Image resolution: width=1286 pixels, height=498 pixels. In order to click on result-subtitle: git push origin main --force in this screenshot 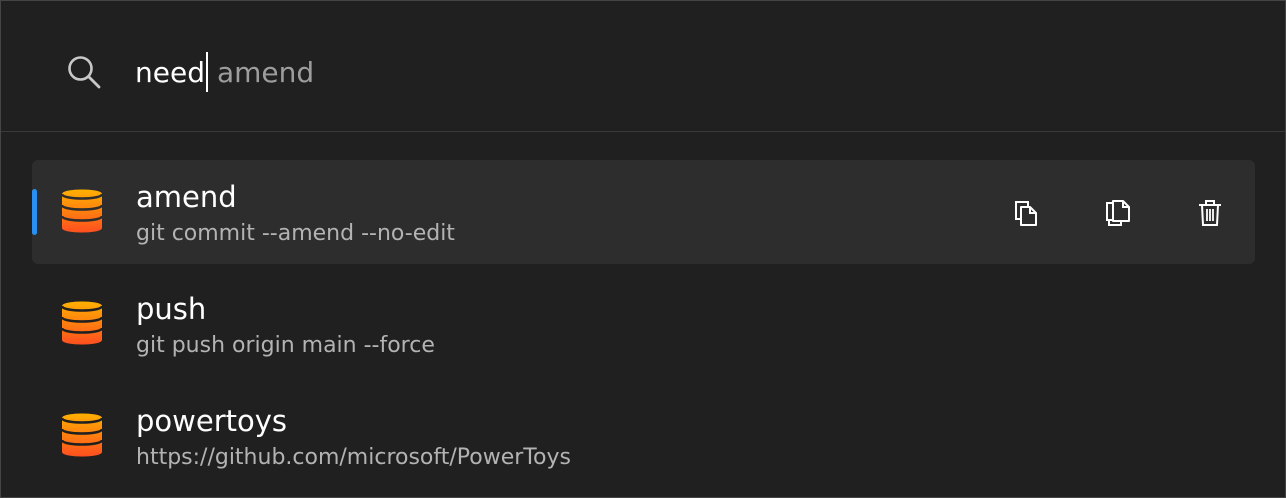, I will do `click(285, 345)`.